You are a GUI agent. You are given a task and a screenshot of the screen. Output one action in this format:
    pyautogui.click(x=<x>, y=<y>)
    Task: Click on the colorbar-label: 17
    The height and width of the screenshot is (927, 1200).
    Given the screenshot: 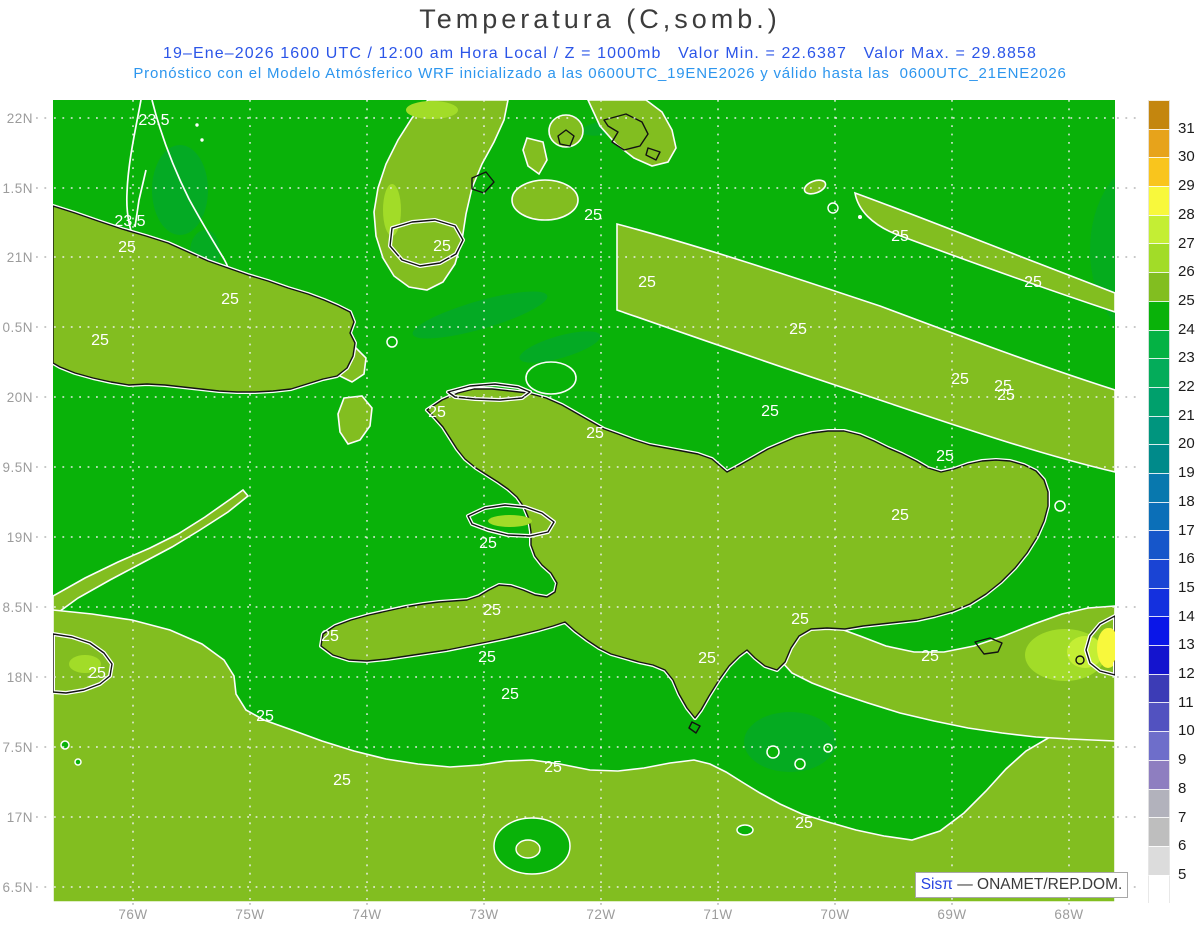 What is the action you would take?
    pyautogui.click(x=1186, y=530)
    